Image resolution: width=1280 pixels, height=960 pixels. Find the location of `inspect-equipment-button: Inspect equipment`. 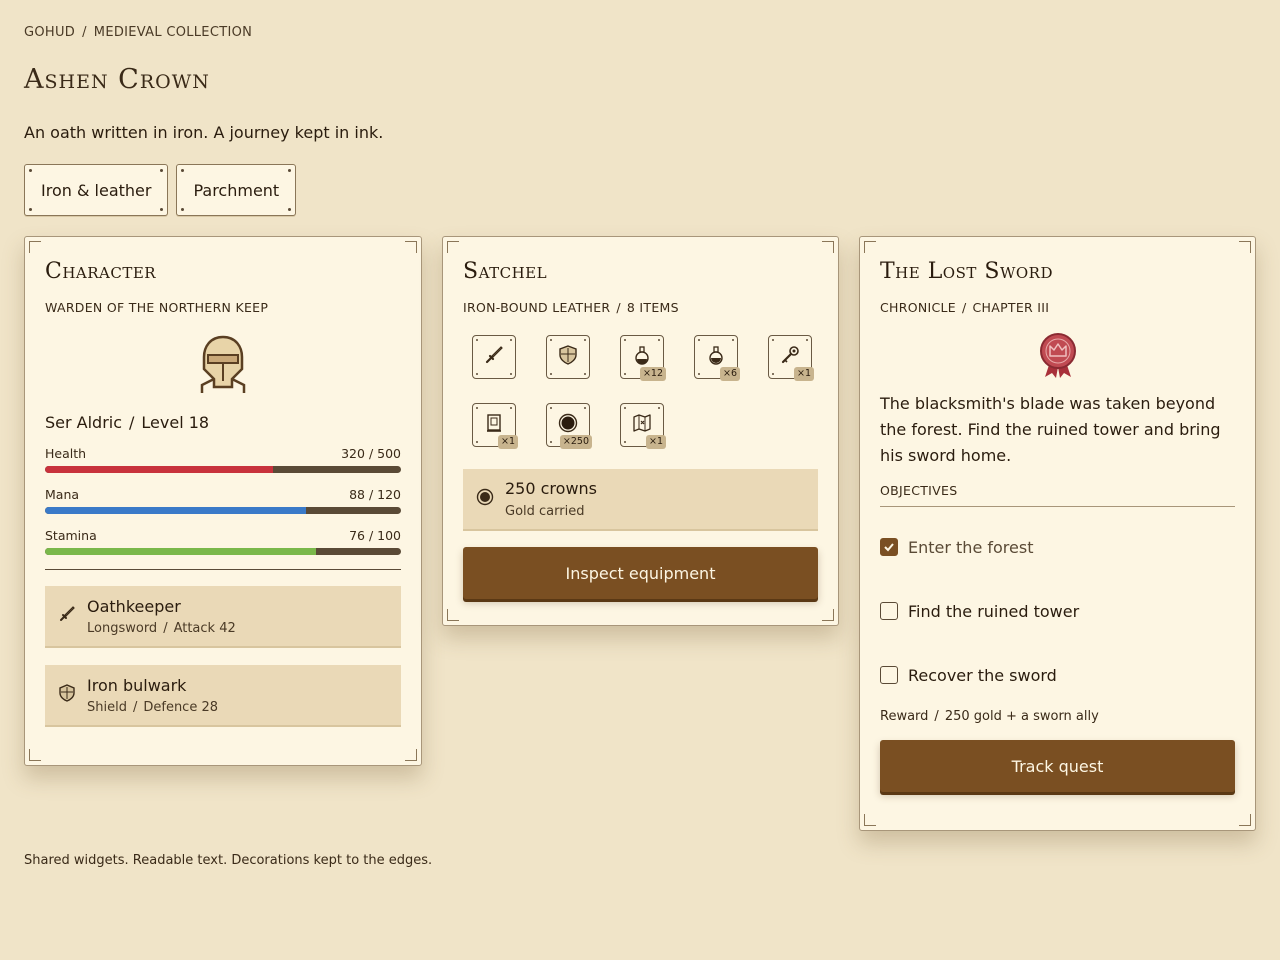

inspect-equipment-button: Inspect equipment is located at coordinates (640, 573).